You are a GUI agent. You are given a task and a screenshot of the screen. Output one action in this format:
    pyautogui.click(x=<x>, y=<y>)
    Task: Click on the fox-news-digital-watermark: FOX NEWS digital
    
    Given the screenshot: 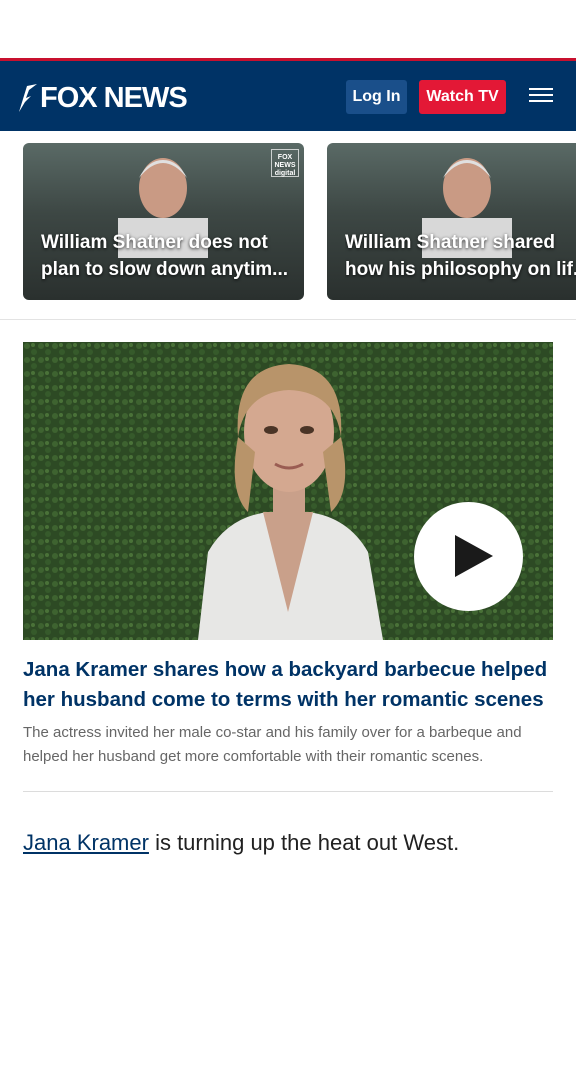 What is the action you would take?
    pyautogui.click(x=285, y=163)
    